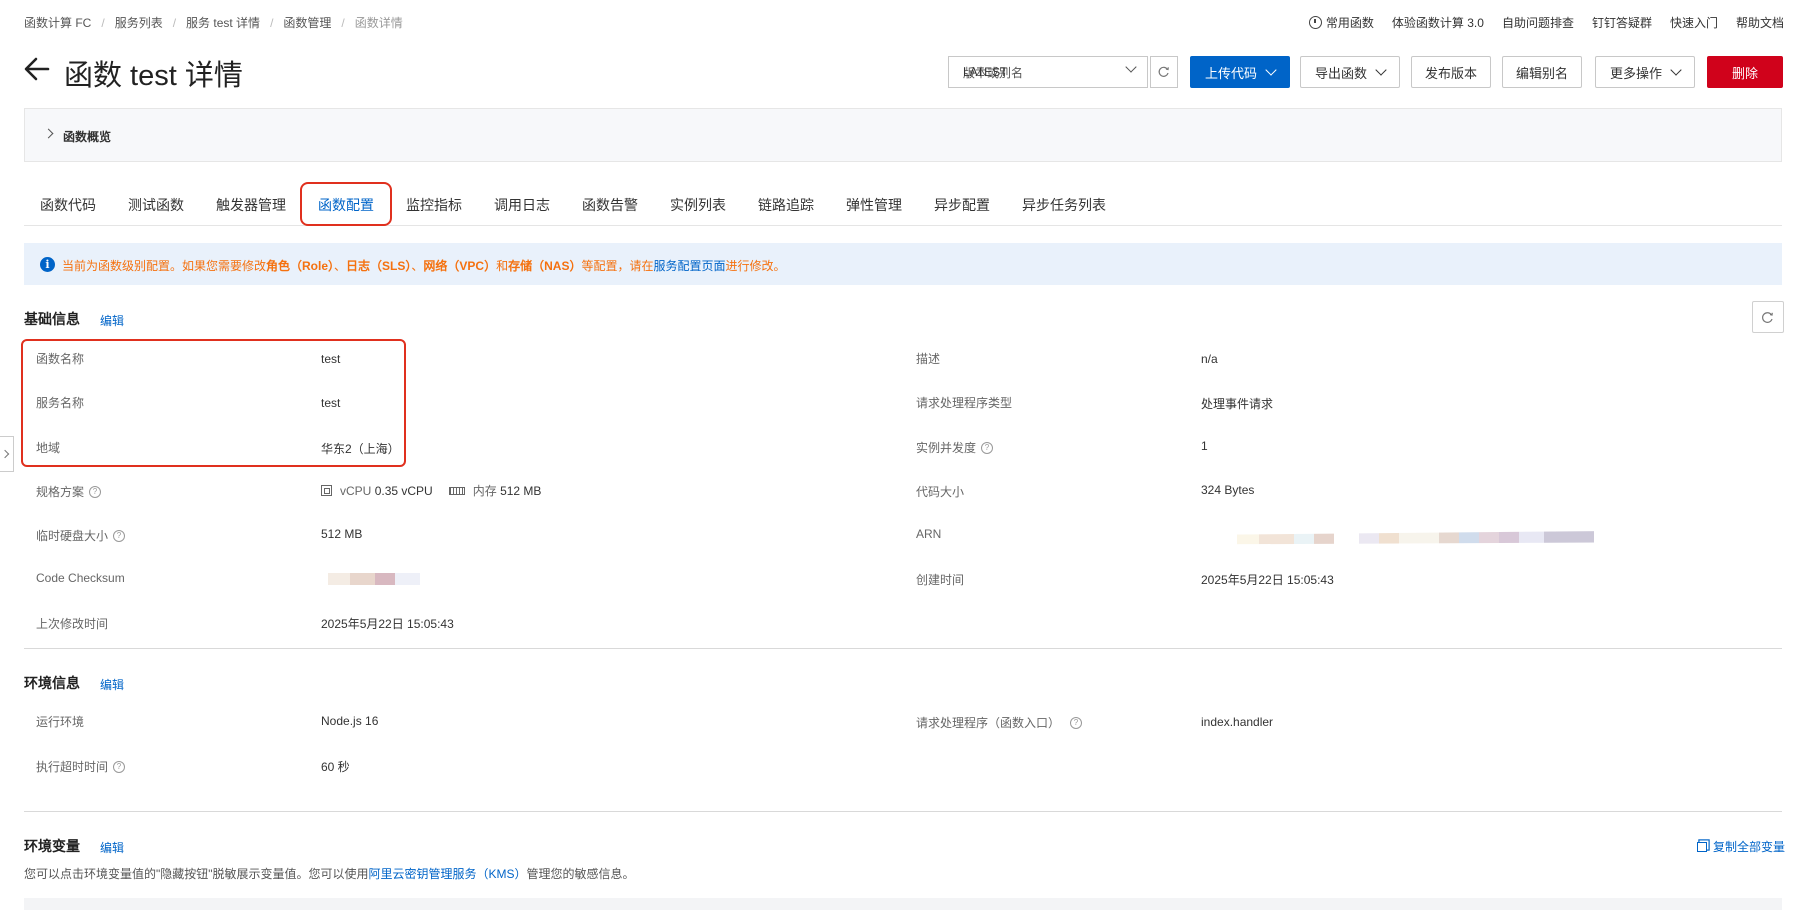 The image size is (1804, 910). What do you see at coordinates (1741, 846) in the screenshot?
I see `copy-all-vars-link: 复制全部变量` at bounding box center [1741, 846].